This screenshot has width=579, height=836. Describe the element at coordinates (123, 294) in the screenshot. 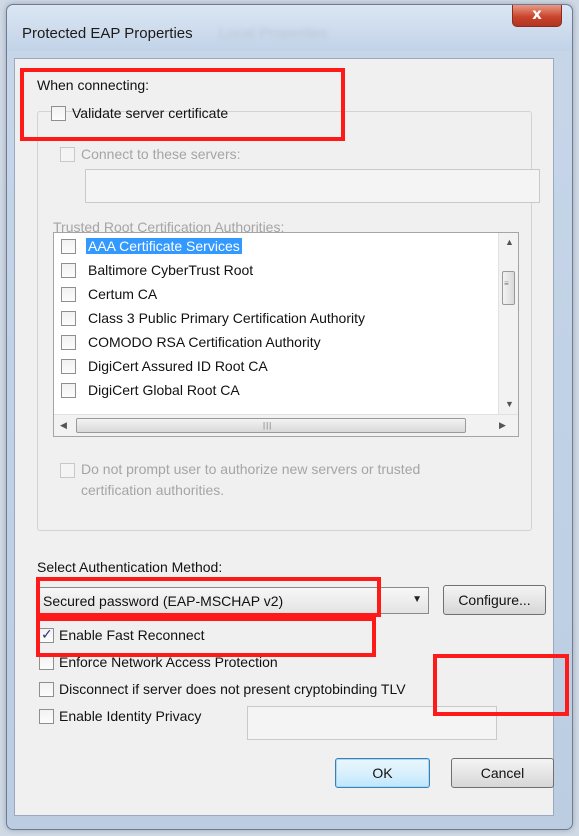

I see `authority-label: Certum CA` at that location.